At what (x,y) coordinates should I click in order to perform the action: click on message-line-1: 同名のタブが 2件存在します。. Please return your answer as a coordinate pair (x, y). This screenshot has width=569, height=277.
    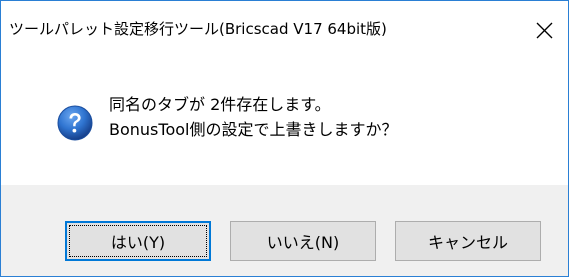
    Looking at the image, I should click on (220, 104).